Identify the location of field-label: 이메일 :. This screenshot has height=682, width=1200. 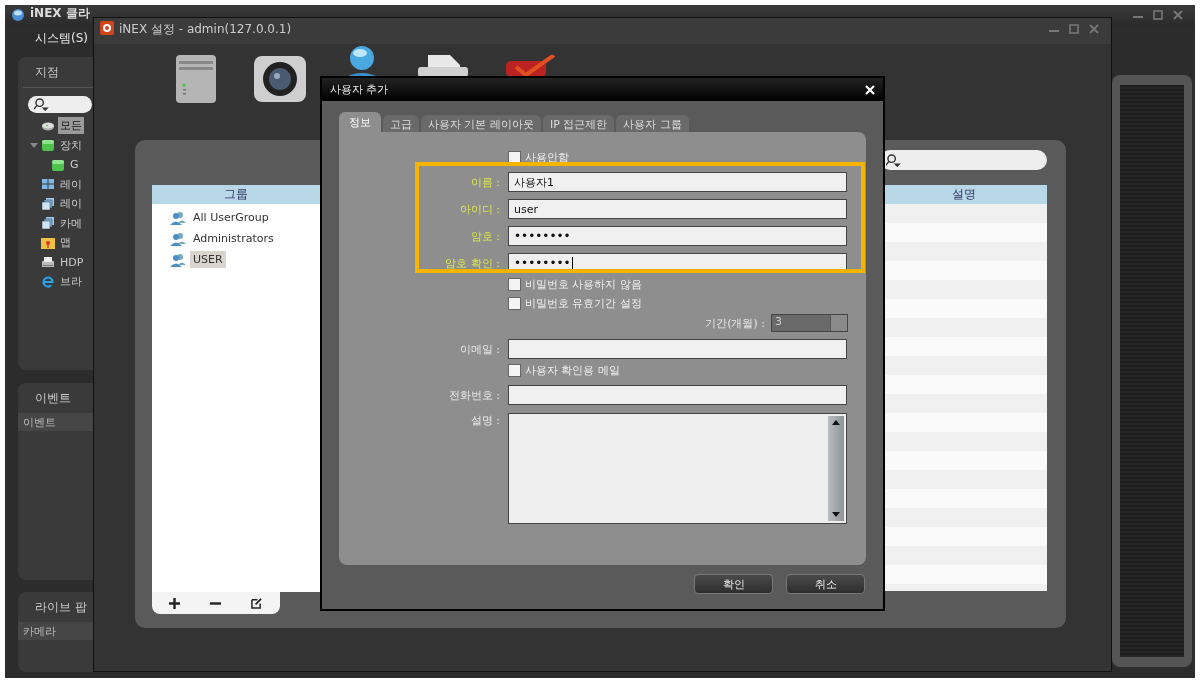
(479, 349).